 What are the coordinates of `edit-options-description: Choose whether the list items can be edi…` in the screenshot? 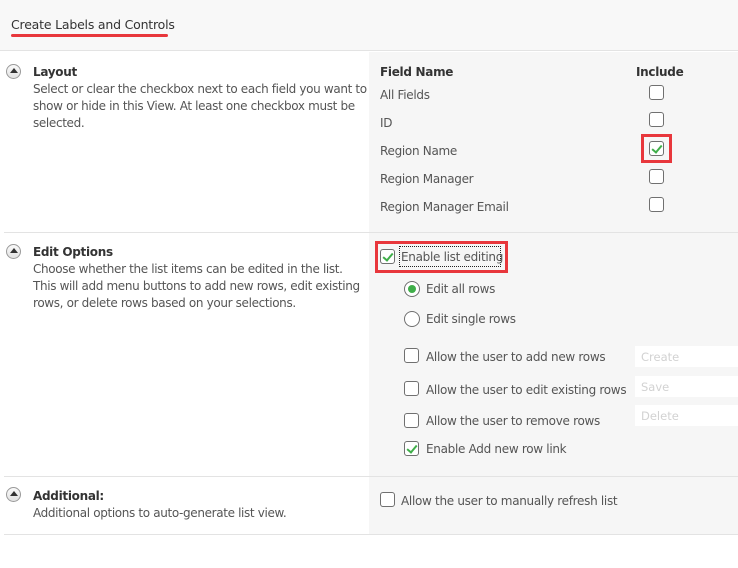 It's located at (196, 286).